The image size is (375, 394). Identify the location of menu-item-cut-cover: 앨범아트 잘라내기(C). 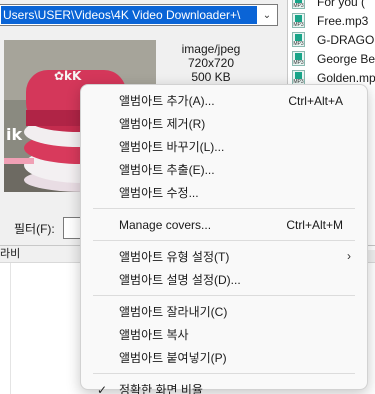
(224, 311).